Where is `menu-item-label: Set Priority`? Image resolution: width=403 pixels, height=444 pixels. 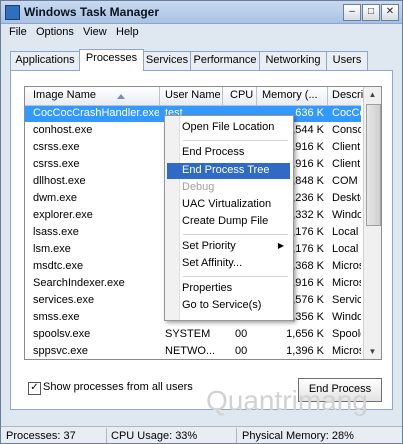 menu-item-label: Set Priority is located at coordinates (209, 246).